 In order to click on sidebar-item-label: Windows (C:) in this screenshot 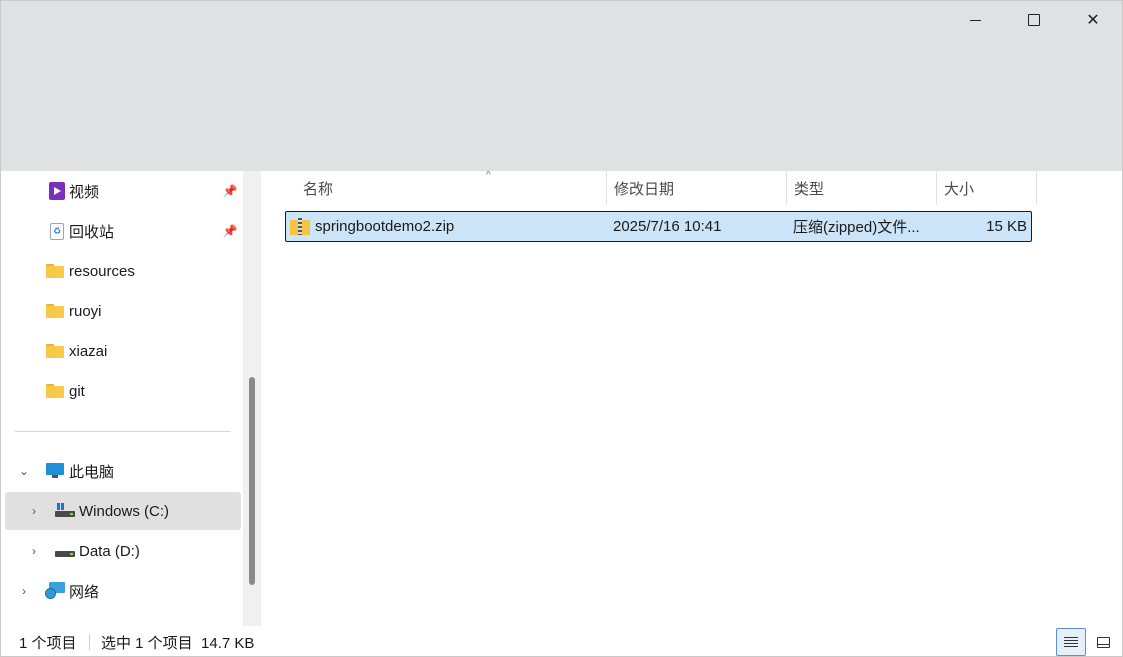, I will do `click(124, 511)`.